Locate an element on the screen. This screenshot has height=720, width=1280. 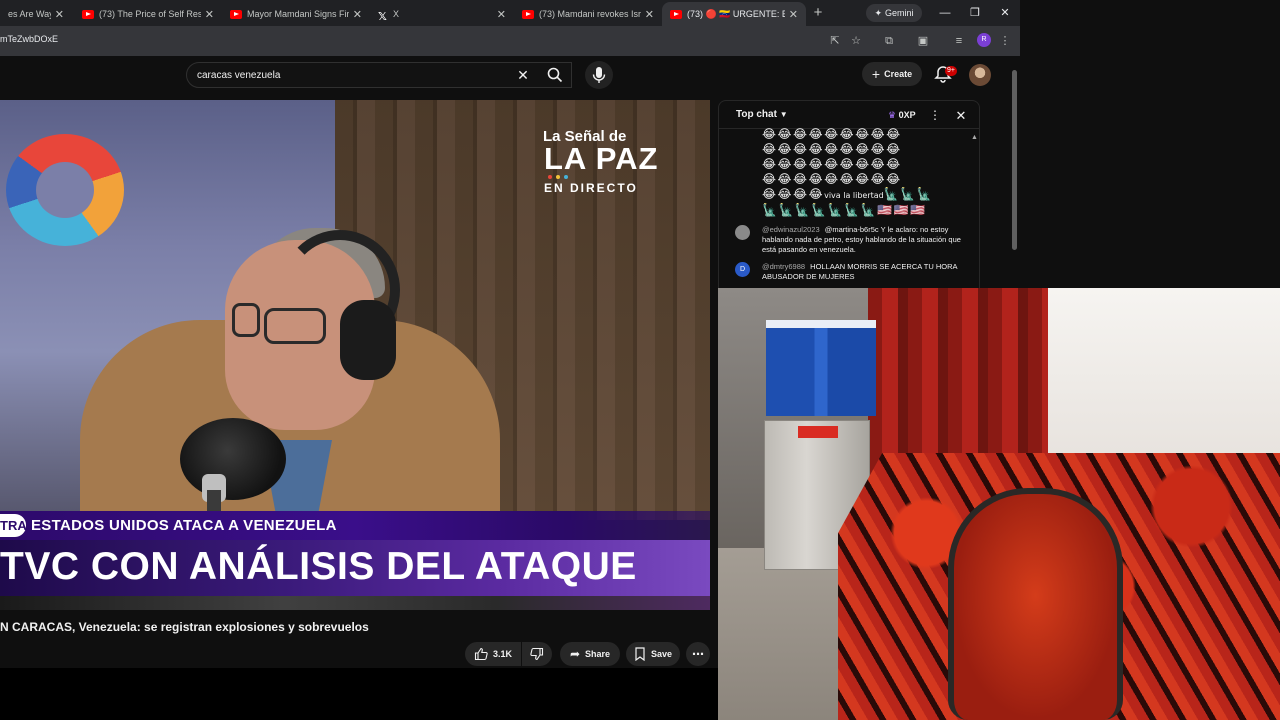
voice-search-button is located at coordinates (599, 75).